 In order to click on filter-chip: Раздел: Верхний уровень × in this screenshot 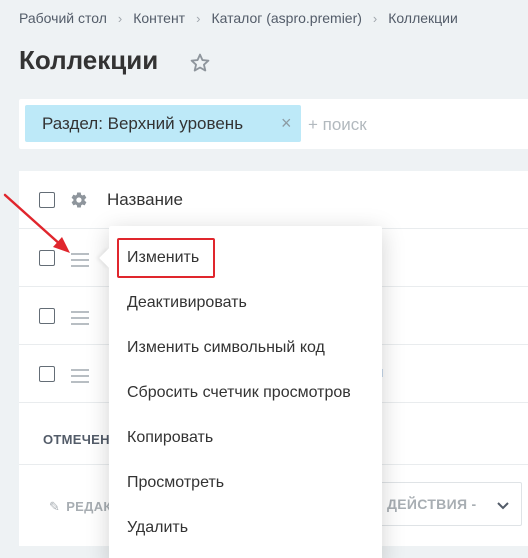, I will do `click(163, 123)`.